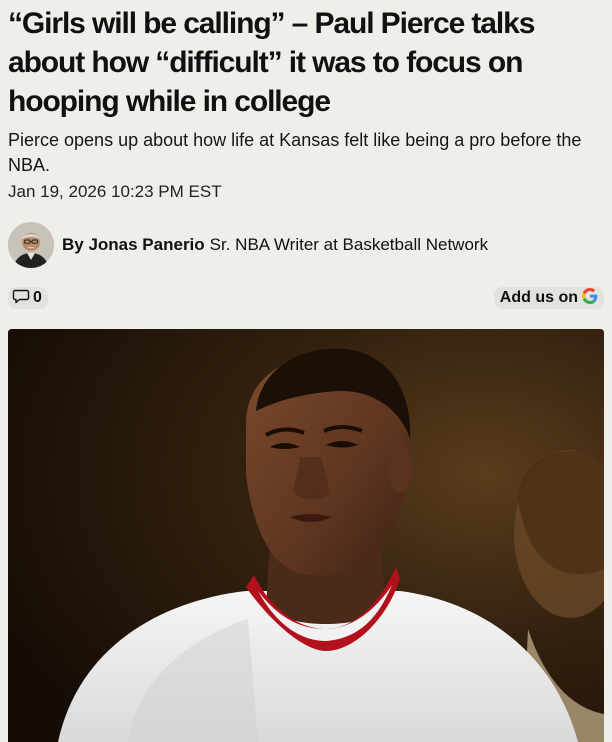 The width and height of the screenshot is (612, 742). What do you see at coordinates (538, 297) in the screenshot?
I see `add-us-on-label: Add us on` at bounding box center [538, 297].